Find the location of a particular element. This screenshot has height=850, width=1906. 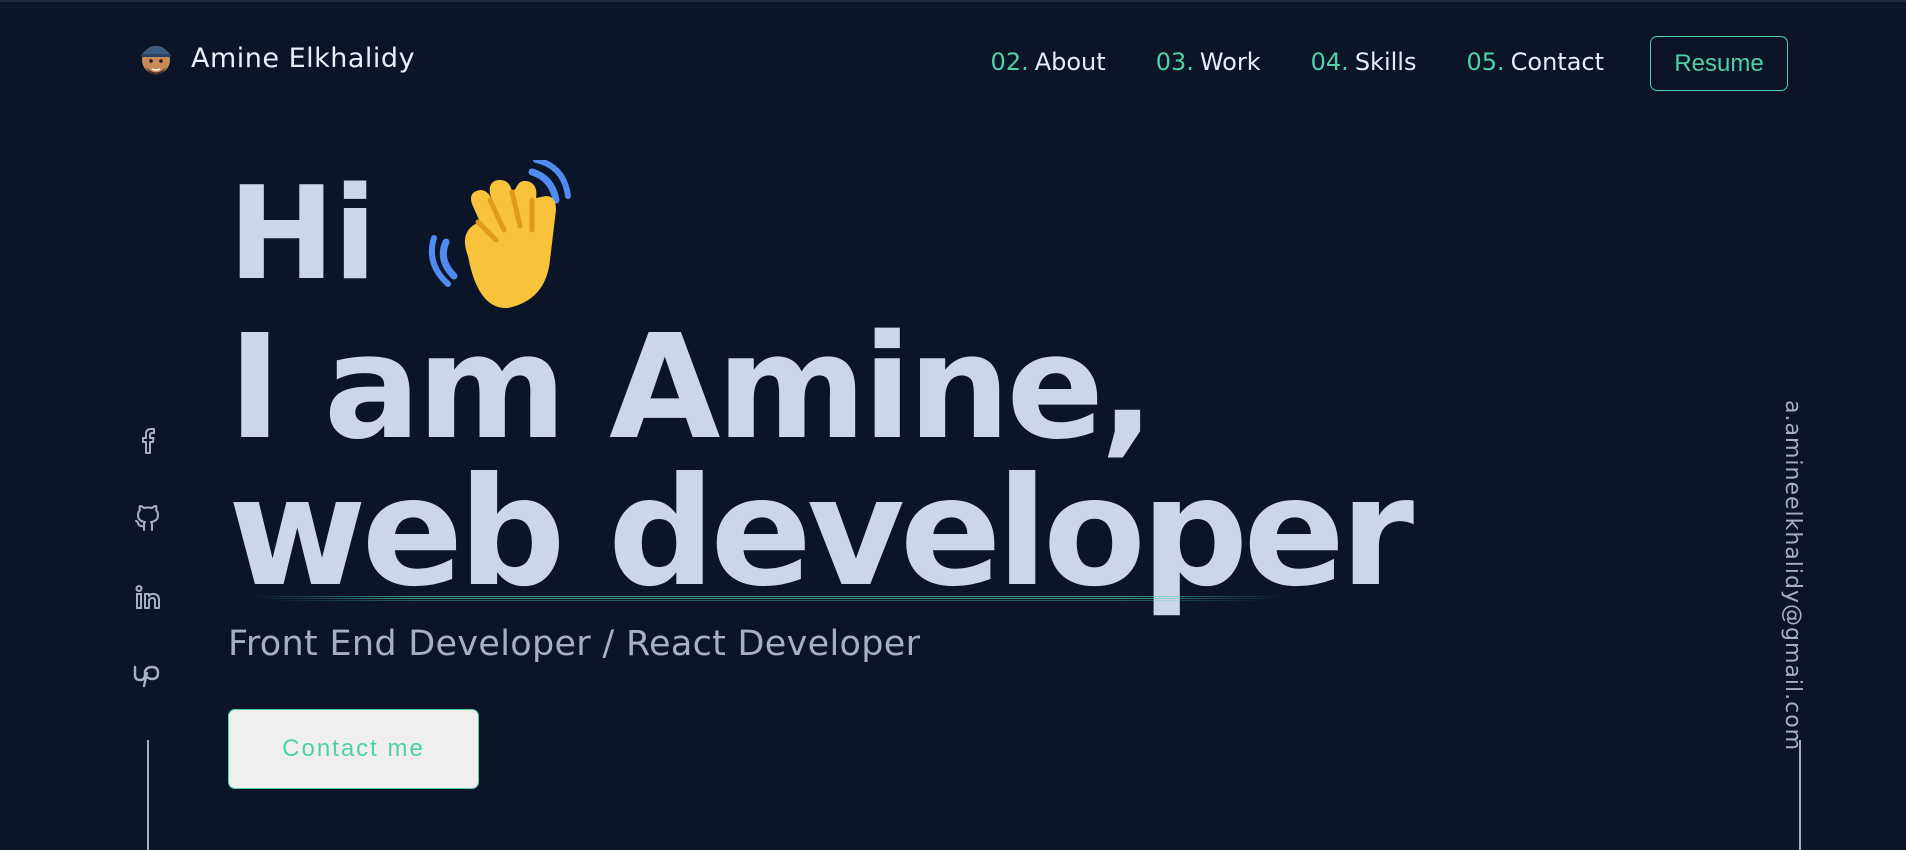

waving-hand-icon is located at coordinates (499, 234).